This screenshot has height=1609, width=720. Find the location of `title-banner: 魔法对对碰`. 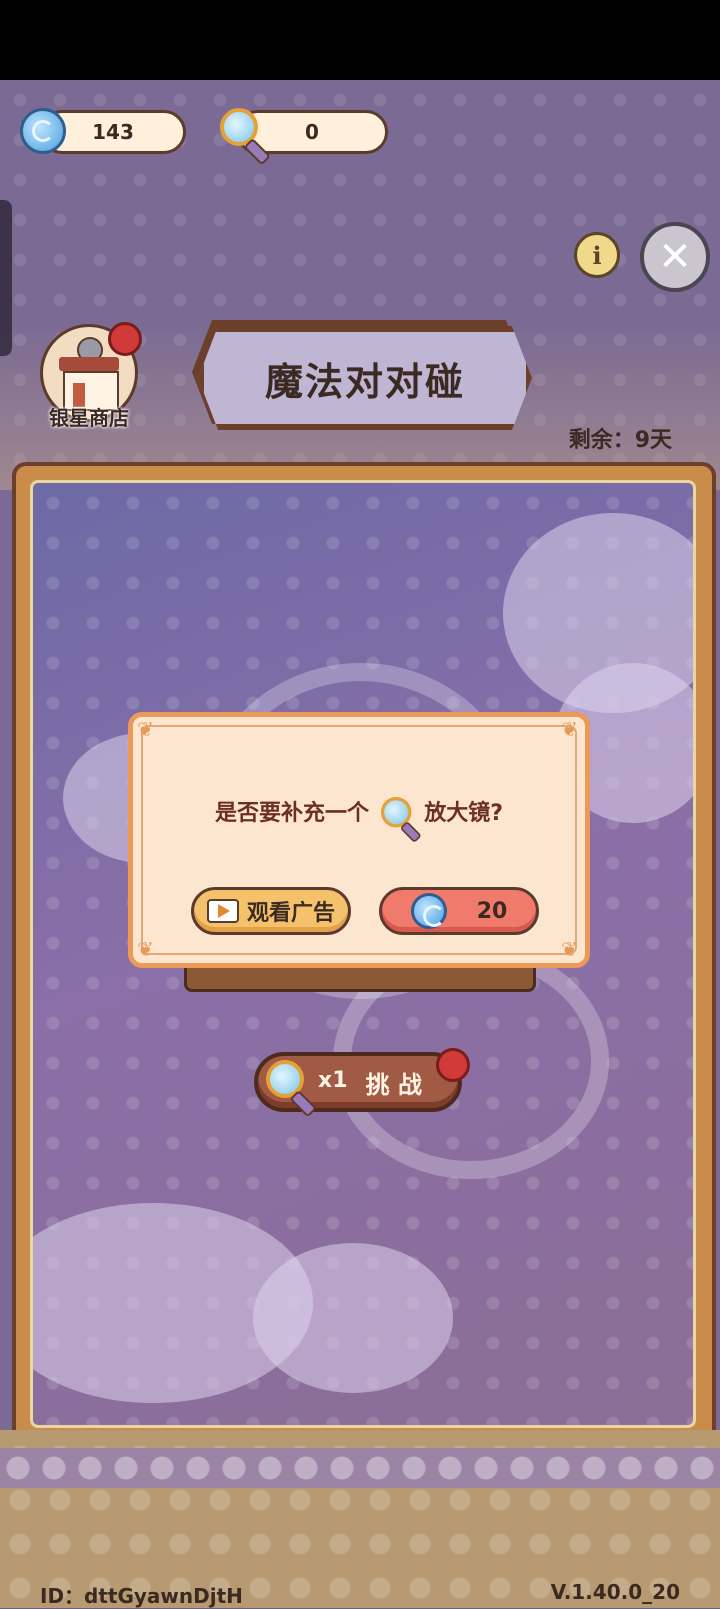

title-banner: 魔法对对碰 is located at coordinates (365, 378).